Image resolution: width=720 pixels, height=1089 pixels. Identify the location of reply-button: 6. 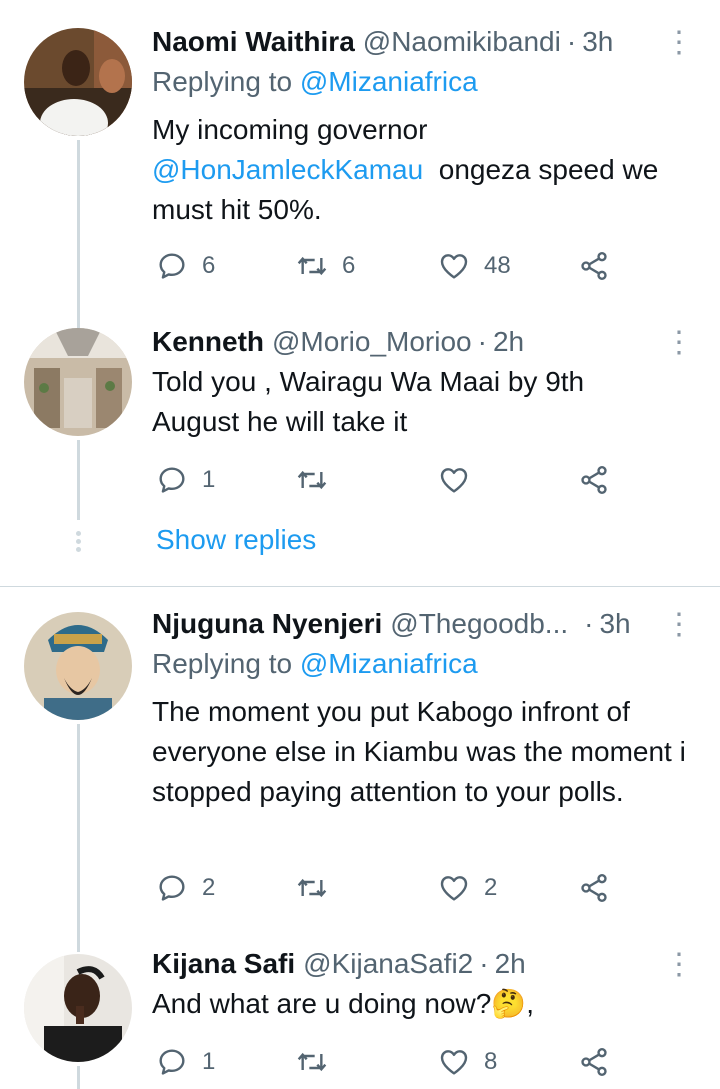
(185, 266).